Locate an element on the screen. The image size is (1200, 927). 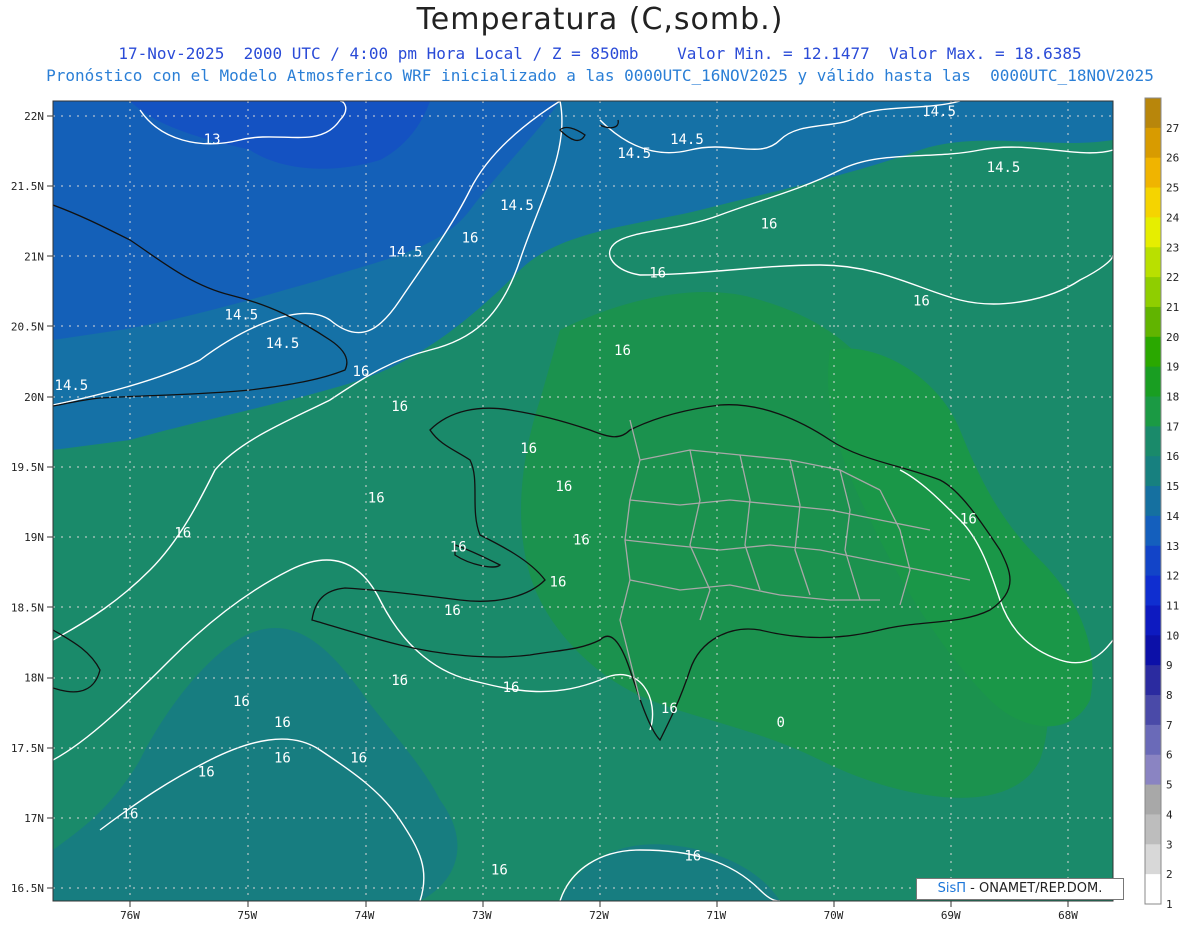
colorbar-label: 1 is located at coordinates (1169, 904).